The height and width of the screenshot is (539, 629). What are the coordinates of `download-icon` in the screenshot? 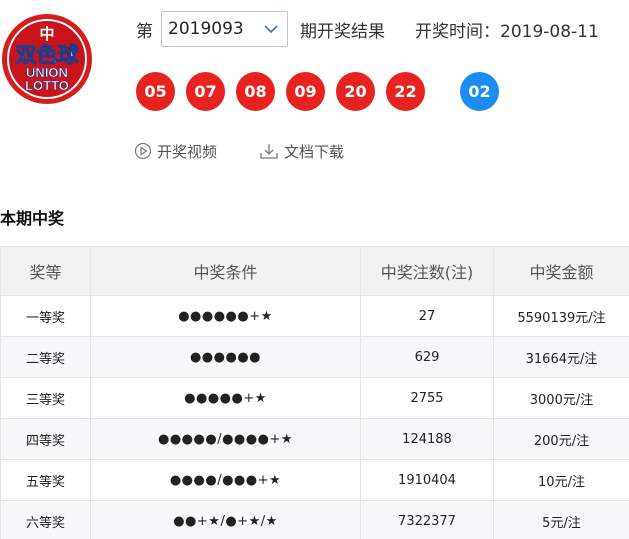 It's located at (269, 151).